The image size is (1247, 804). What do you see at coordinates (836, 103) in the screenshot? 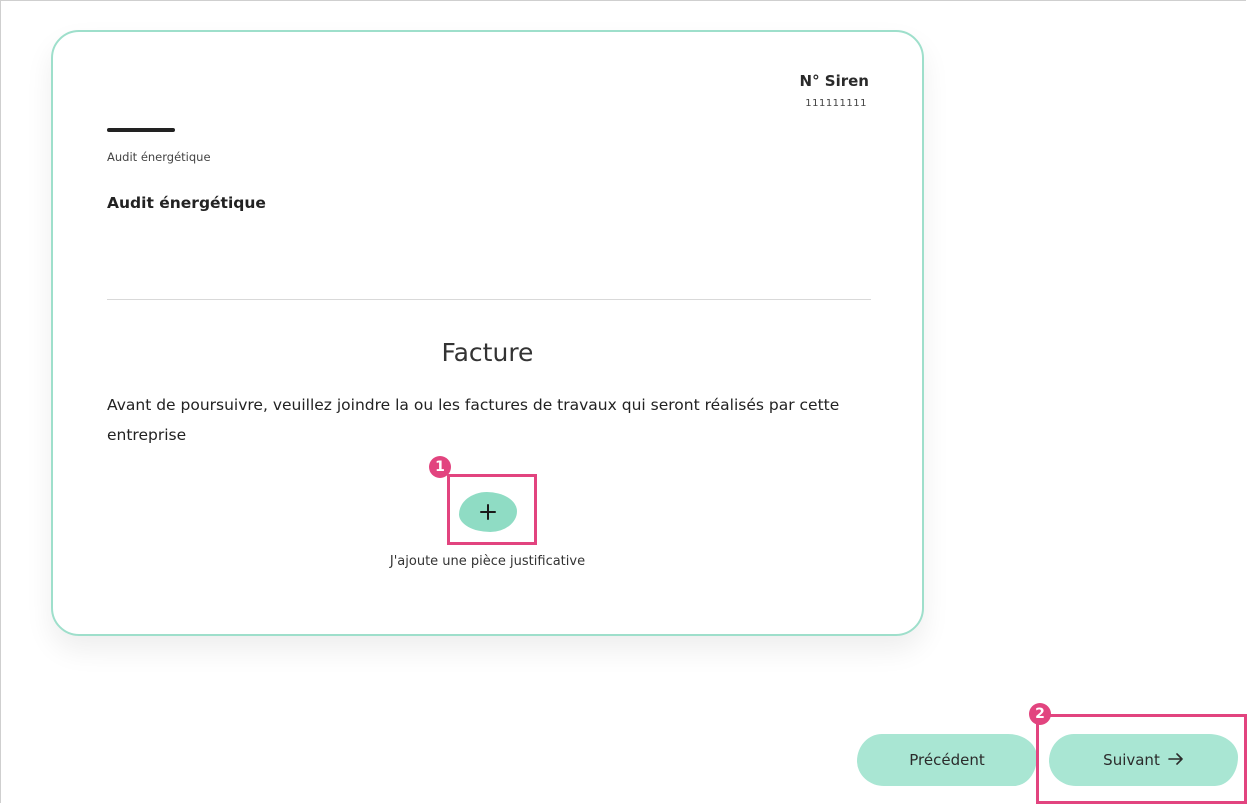
I see `siren-value: 111111111` at bounding box center [836, 103].